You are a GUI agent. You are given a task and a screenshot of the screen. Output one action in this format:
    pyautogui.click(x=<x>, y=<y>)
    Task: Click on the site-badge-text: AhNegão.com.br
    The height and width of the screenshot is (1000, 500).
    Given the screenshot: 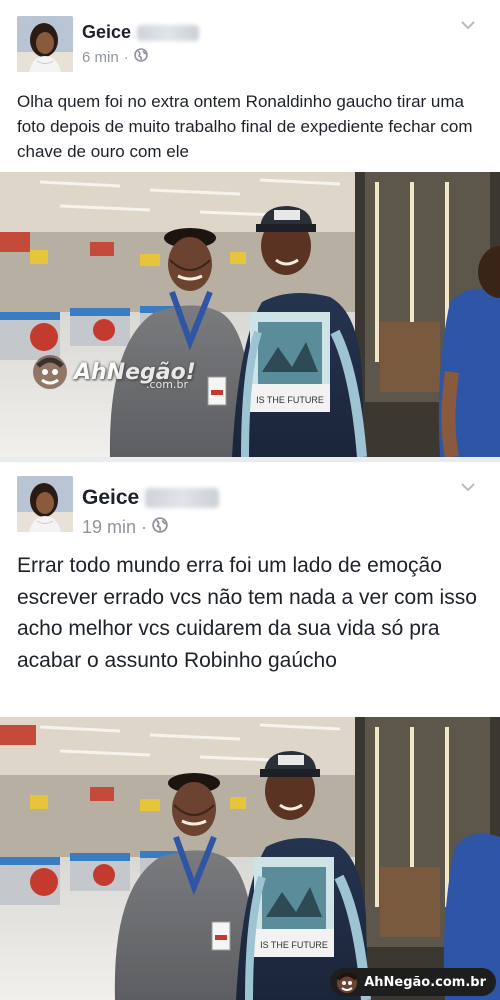 What is the action you would take?
    pyautogui.click(x=425, y=982)
    